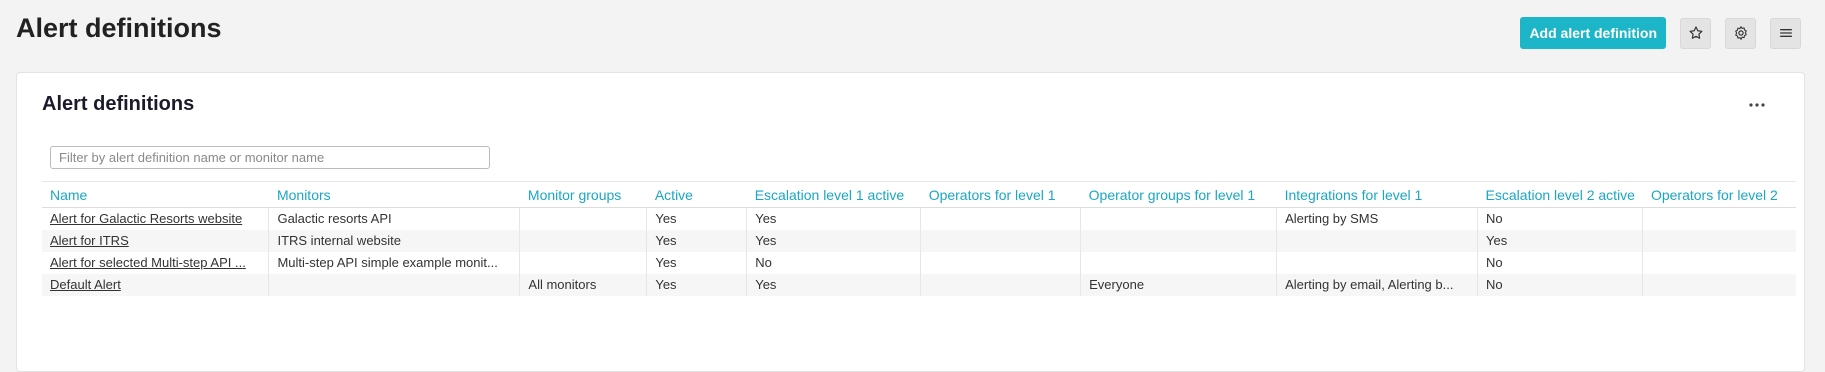 This screenshot has width=1825, height=372. Describe the element at coordinates (1377, 218) in the screenshot. I see `cell-integrations-1: Alerting by SMS` at that location.